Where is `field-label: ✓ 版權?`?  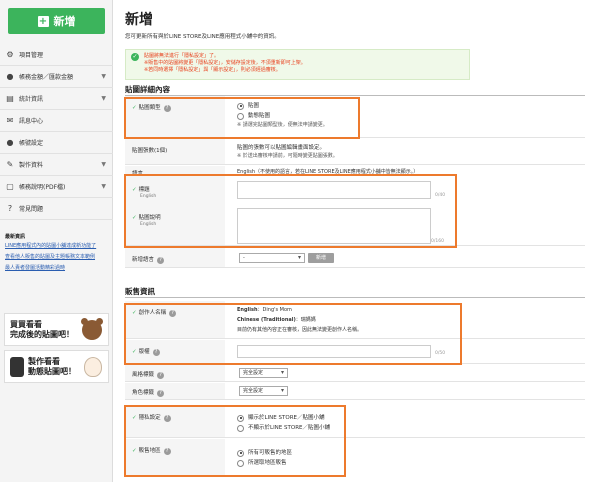
field-label: ✓ 版權? is located at coordinates (175, 351).